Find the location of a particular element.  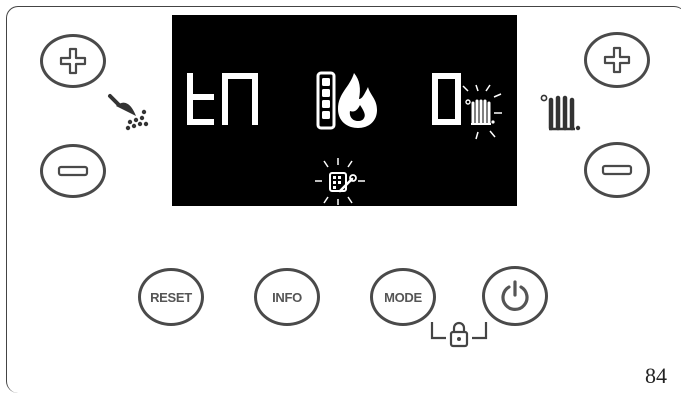

service-wrench-blinking-icon is located at coordinates (340, 181).